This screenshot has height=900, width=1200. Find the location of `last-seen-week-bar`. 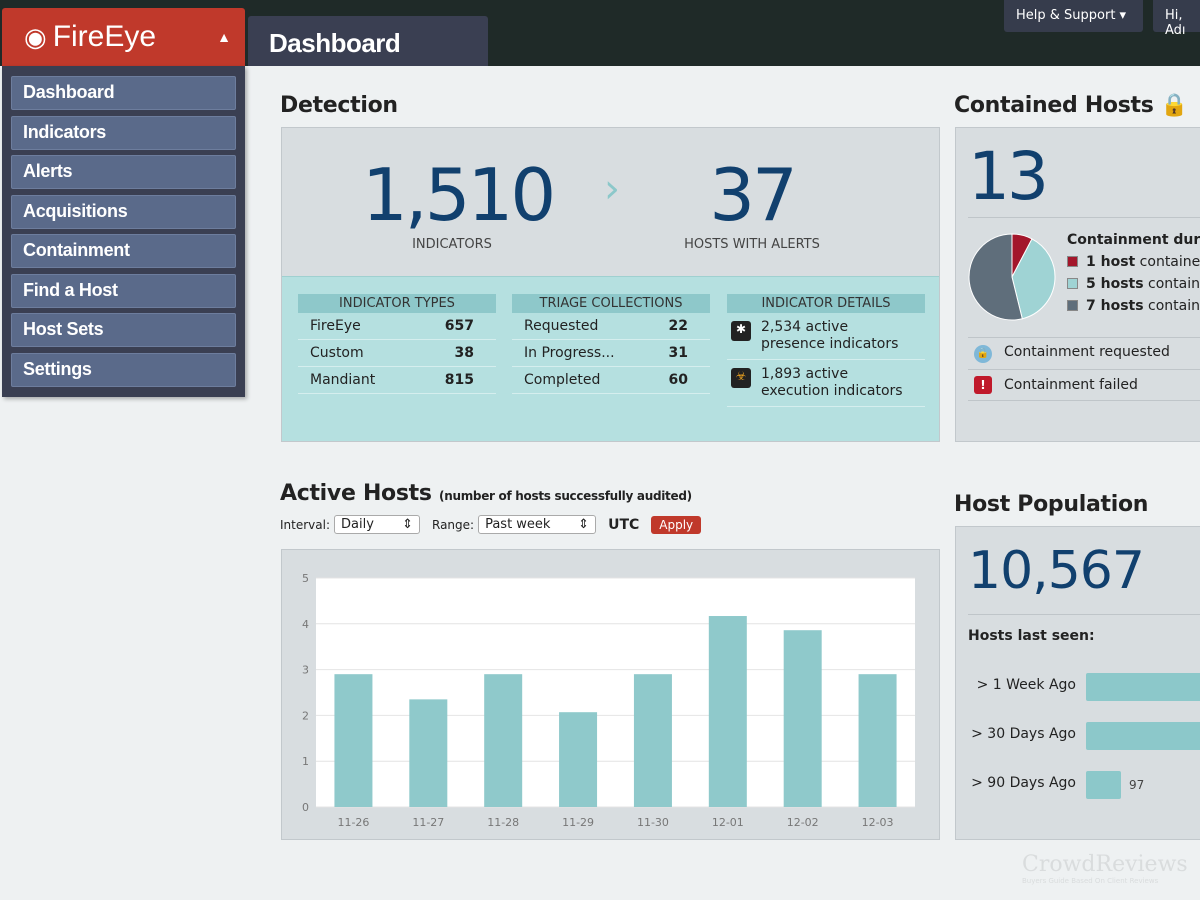

last-seen-week-bar is located at coordinates (1143, 687).